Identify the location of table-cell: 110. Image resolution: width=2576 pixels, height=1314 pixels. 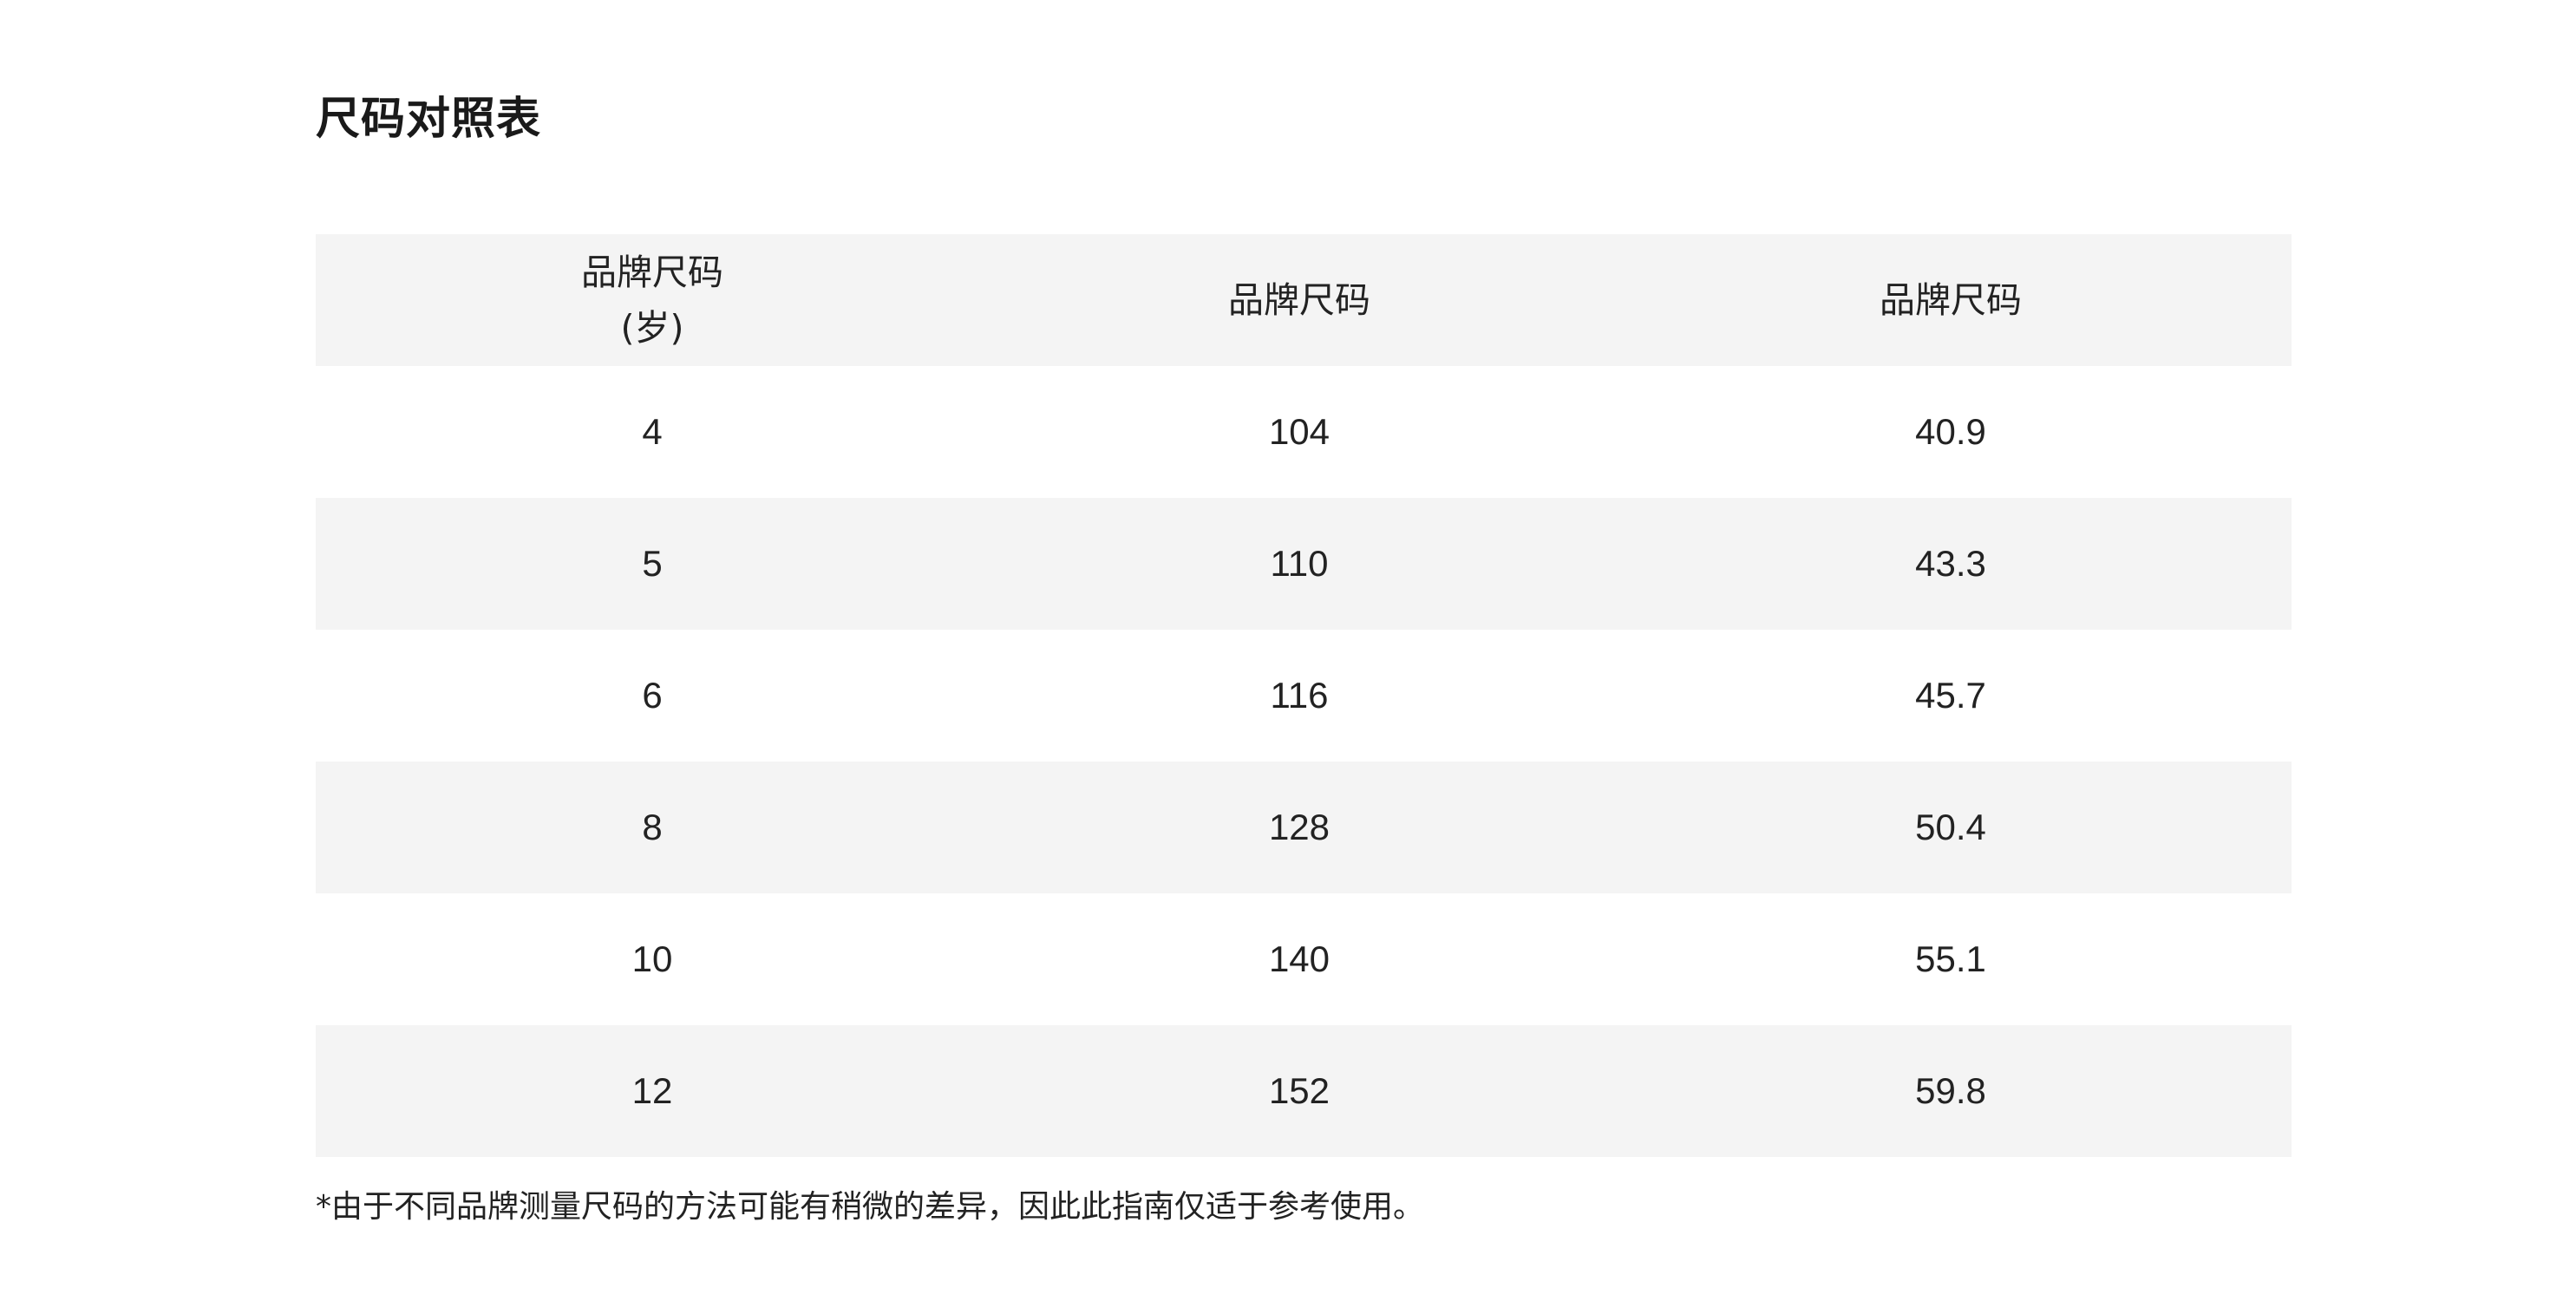
(1299, 563).